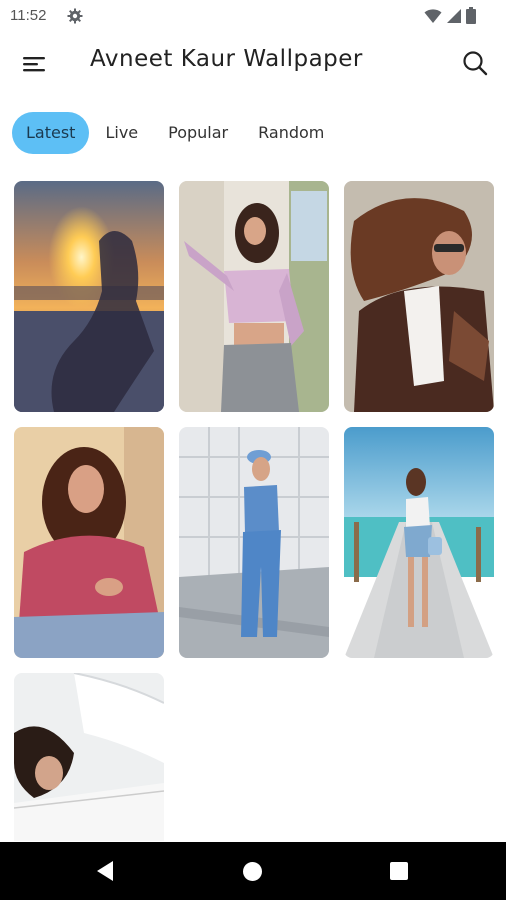 The image size is (506, 900). What do you see at coordinates (253, 17) in the screenshot?
I see `status-bar: 11:52` at bounding box center [253, 17].